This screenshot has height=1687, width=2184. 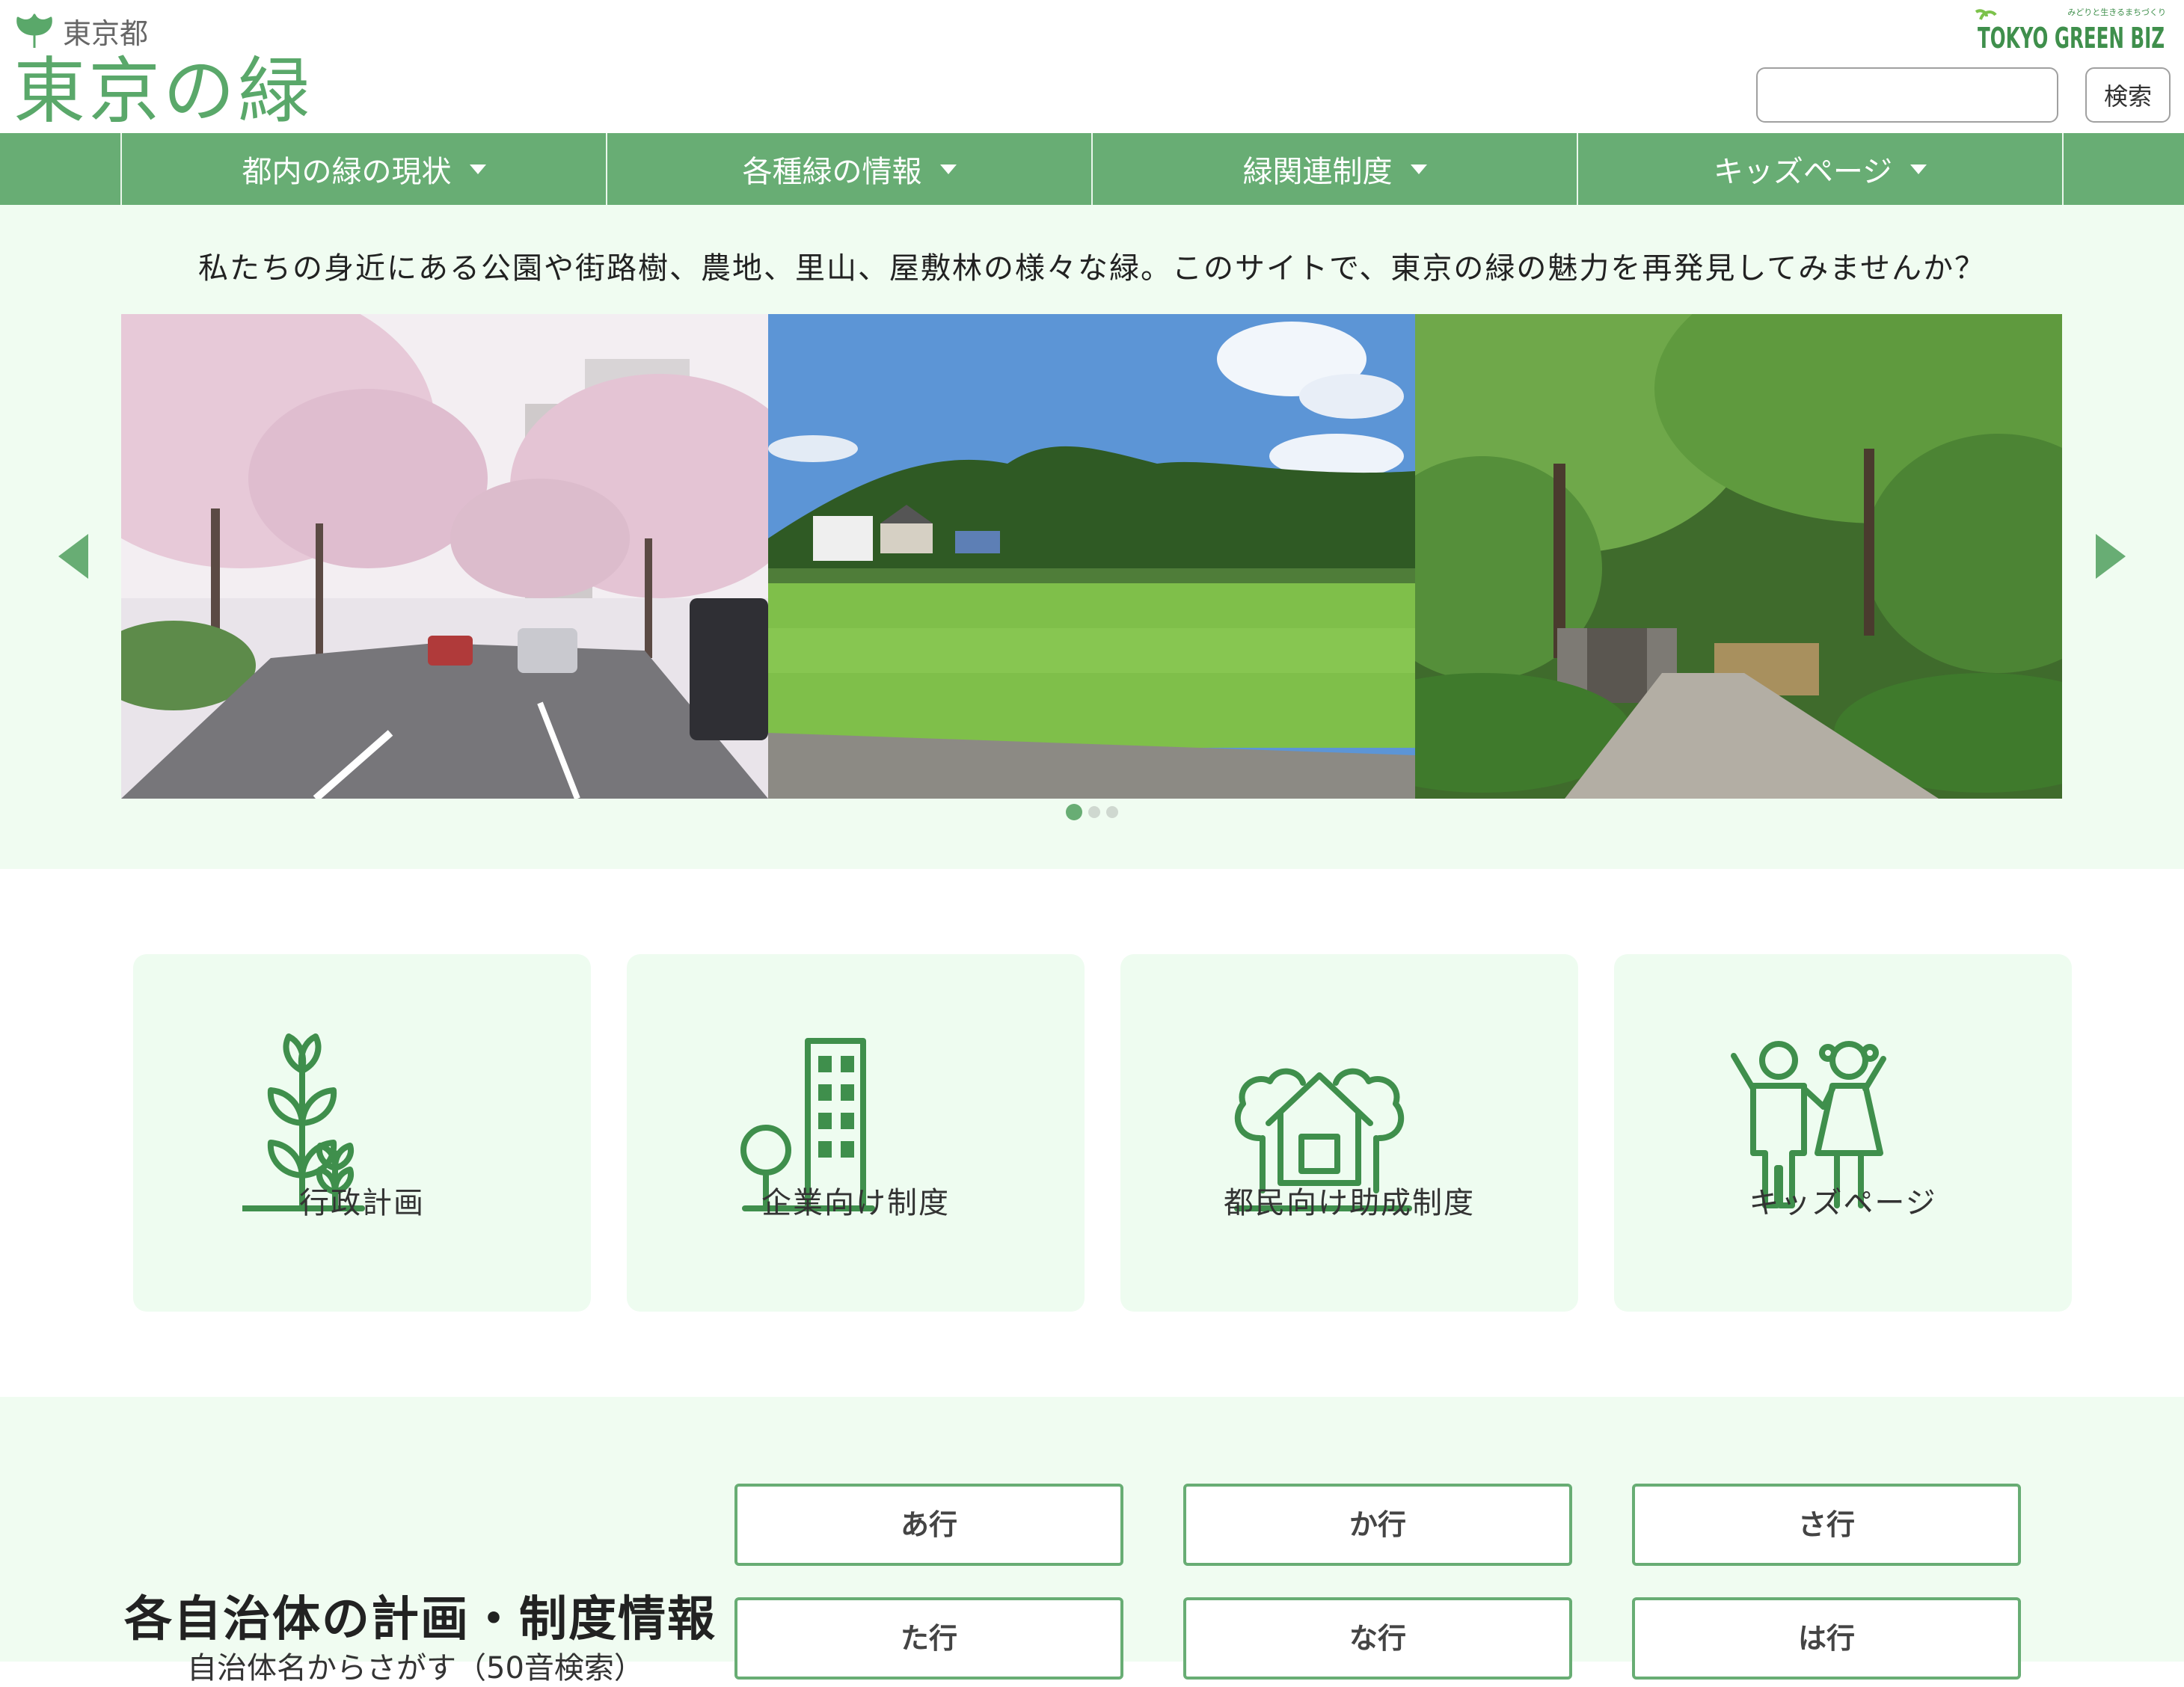 I want to click on carousel-dots, so click(x=1092, y=812).